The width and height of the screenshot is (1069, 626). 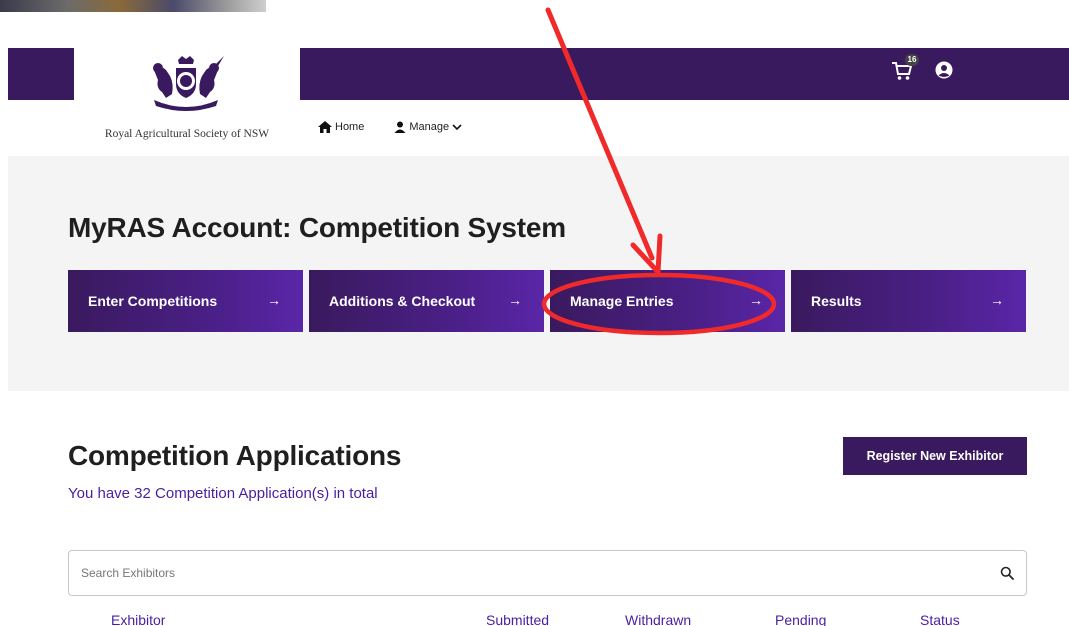 What do you see at coordinates (400, 127) in the screenshot?
I see `user-icon` at bounding box center [400, 127].